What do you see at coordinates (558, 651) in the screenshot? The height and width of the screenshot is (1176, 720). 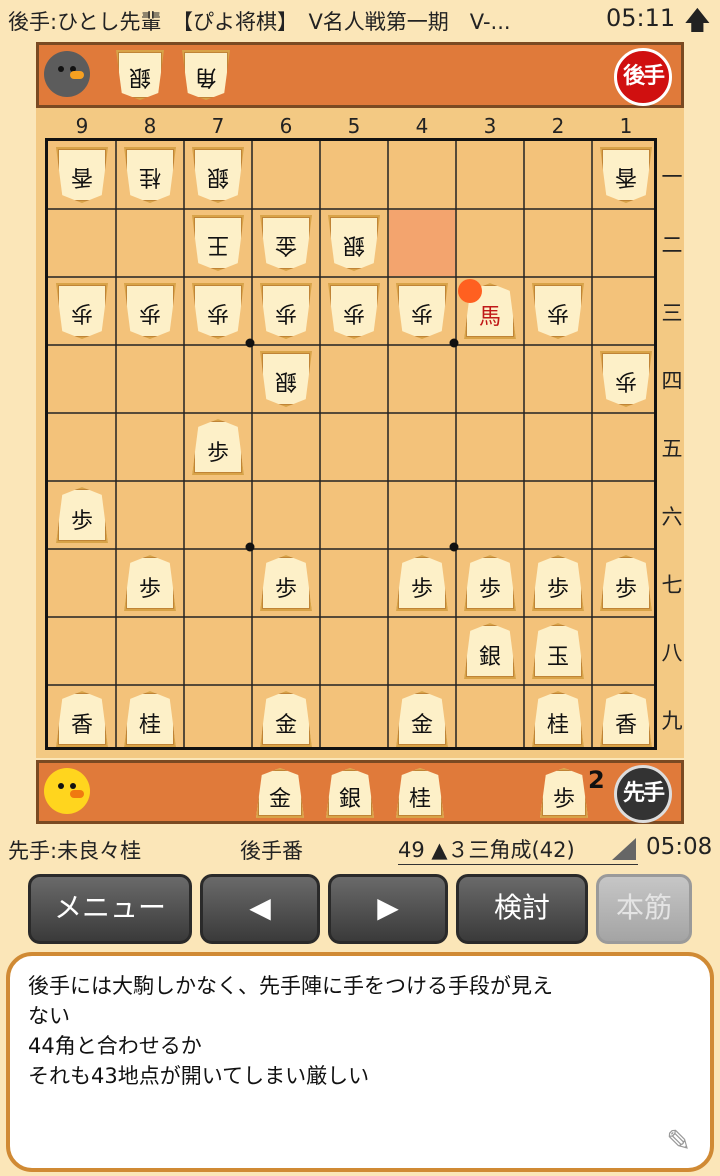 I see `sente-piece: 玉` at bounding box center [558, 651].